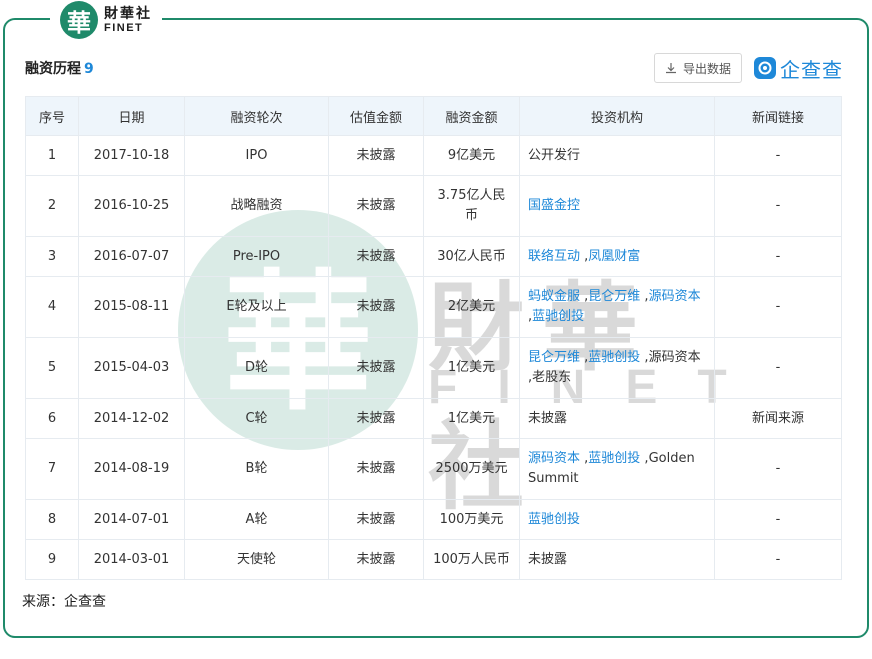 This screenshot has height=659, width=872. Describe the element at coordinates (52, 116) in the screenshot. I see `header-index: 序号` at that location.